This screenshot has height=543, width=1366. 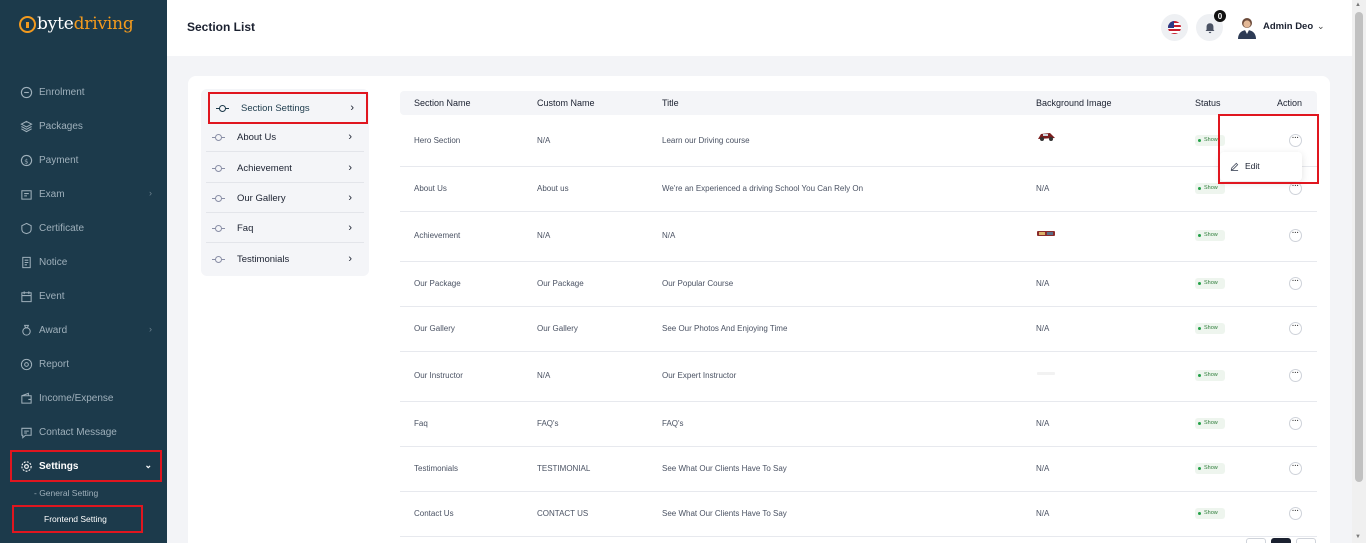 What do you see at coordinates (66, 493) in the screenshot?
I see `sidebar-subitem-general-setting: - General Setting` at bounding box center [66, 493].